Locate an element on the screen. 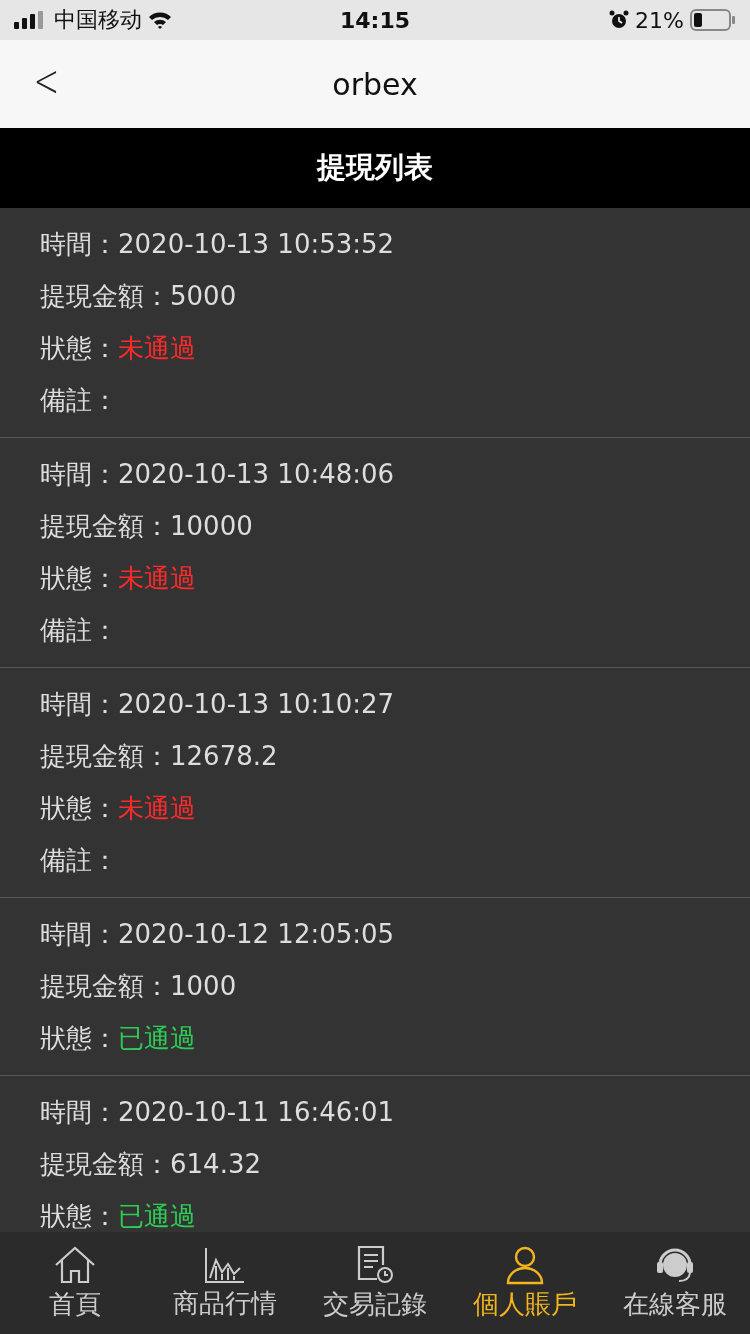 This screenshot has height=1334, width=750. tab-item: 在線客服 is located at coordinates (675, 1283).